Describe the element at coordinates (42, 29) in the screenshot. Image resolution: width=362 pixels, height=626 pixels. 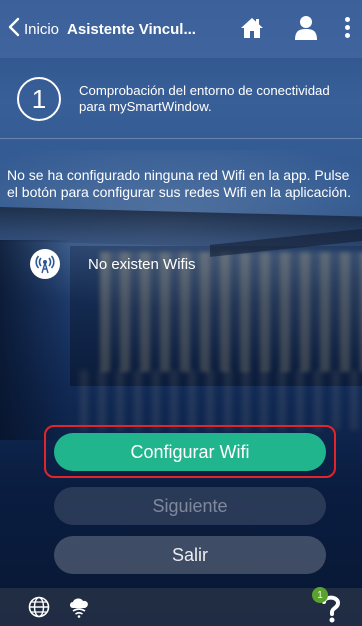
I see `back-label: Inicio` at that location.